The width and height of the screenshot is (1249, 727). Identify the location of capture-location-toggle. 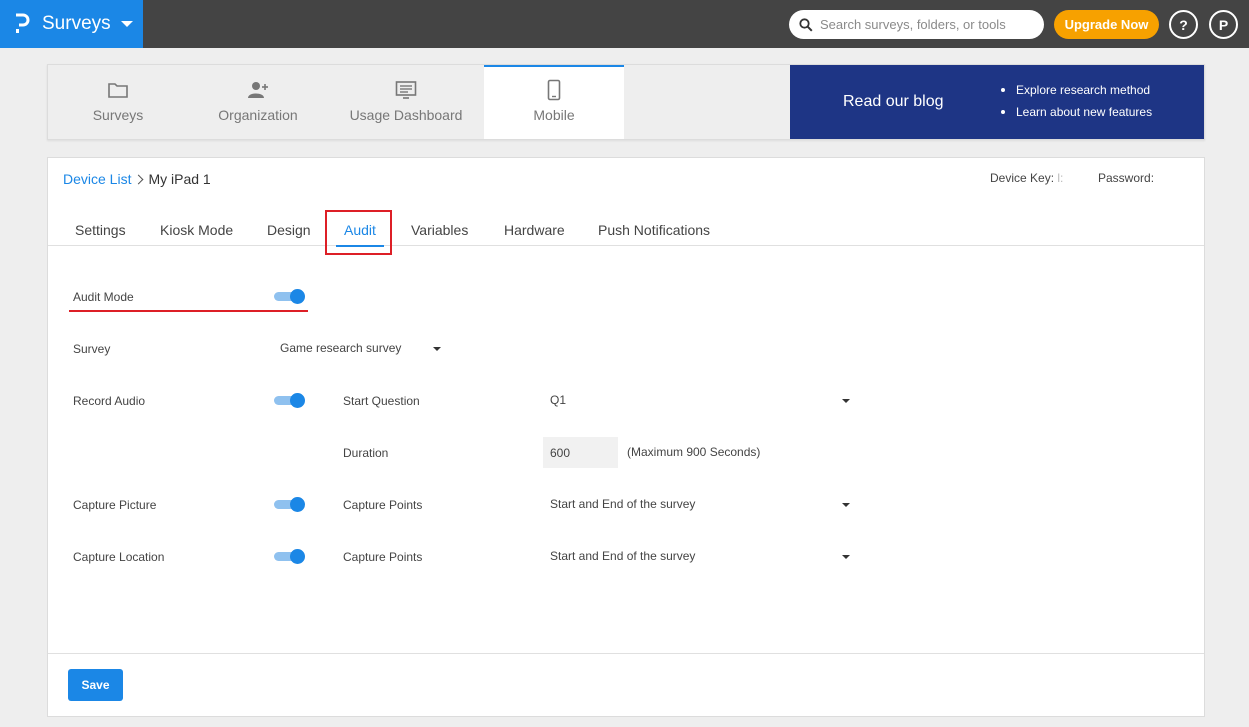
(290, 556).